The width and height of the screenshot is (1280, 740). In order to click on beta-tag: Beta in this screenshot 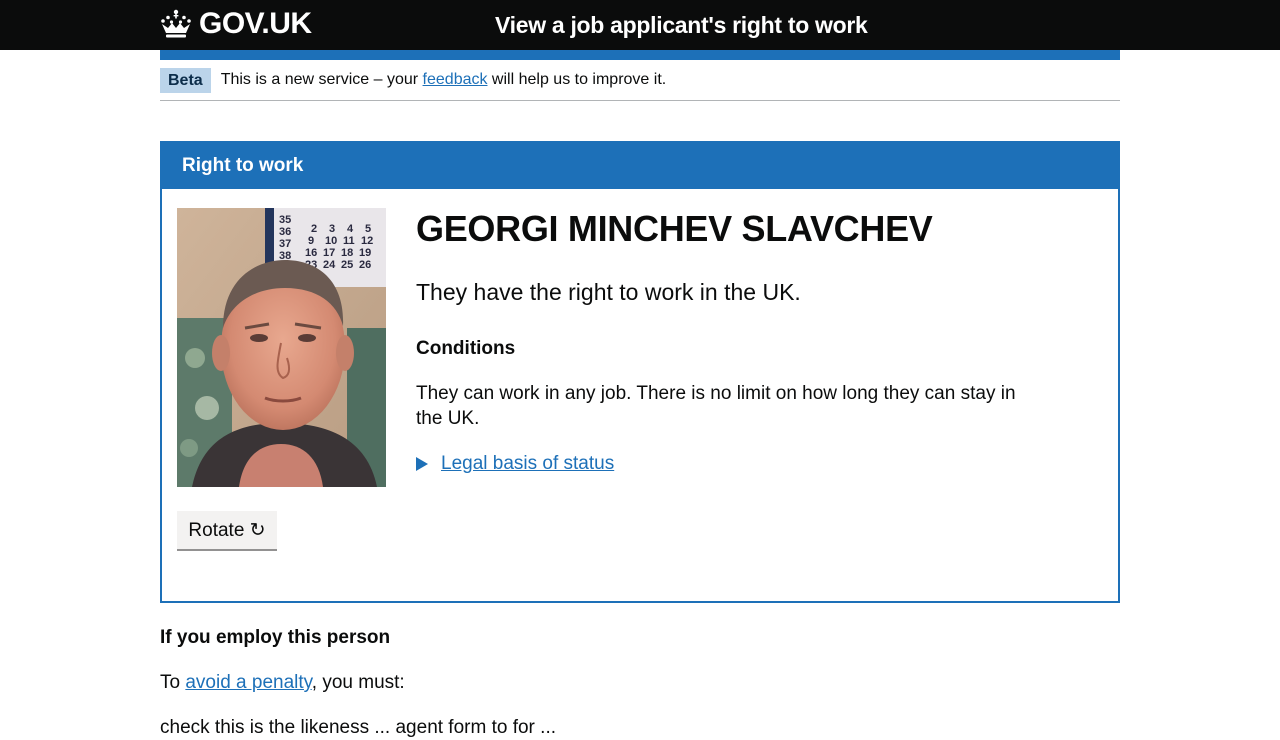, I will do `click(185, 80)`.